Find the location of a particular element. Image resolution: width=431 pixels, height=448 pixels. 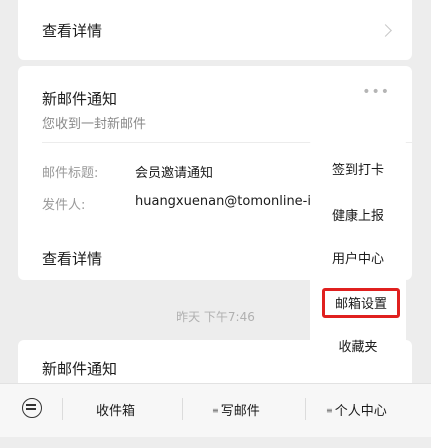

tab-personal-center: ≡ 个人中心 is located at coordinates (356, 409).